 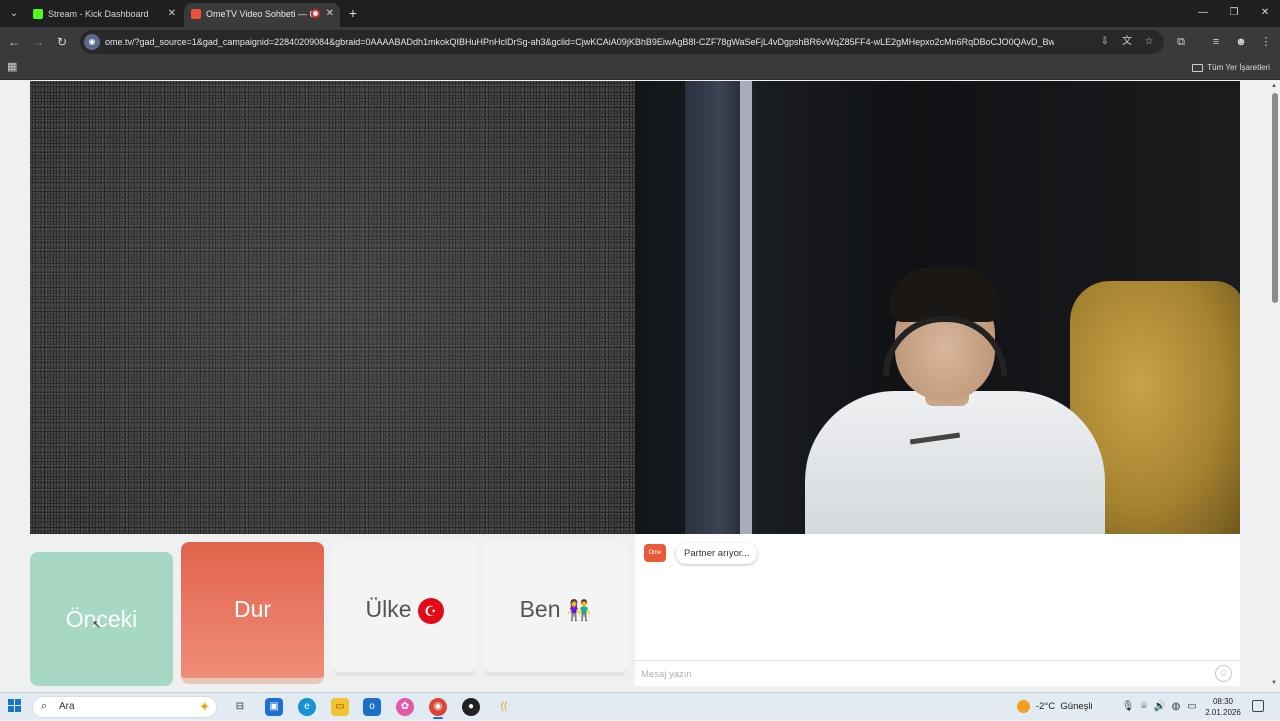 What do you see at coordinates (1234, 13) in the screenshot?
I see `restore-icon: ❐` at bounding box center [1234, 13].